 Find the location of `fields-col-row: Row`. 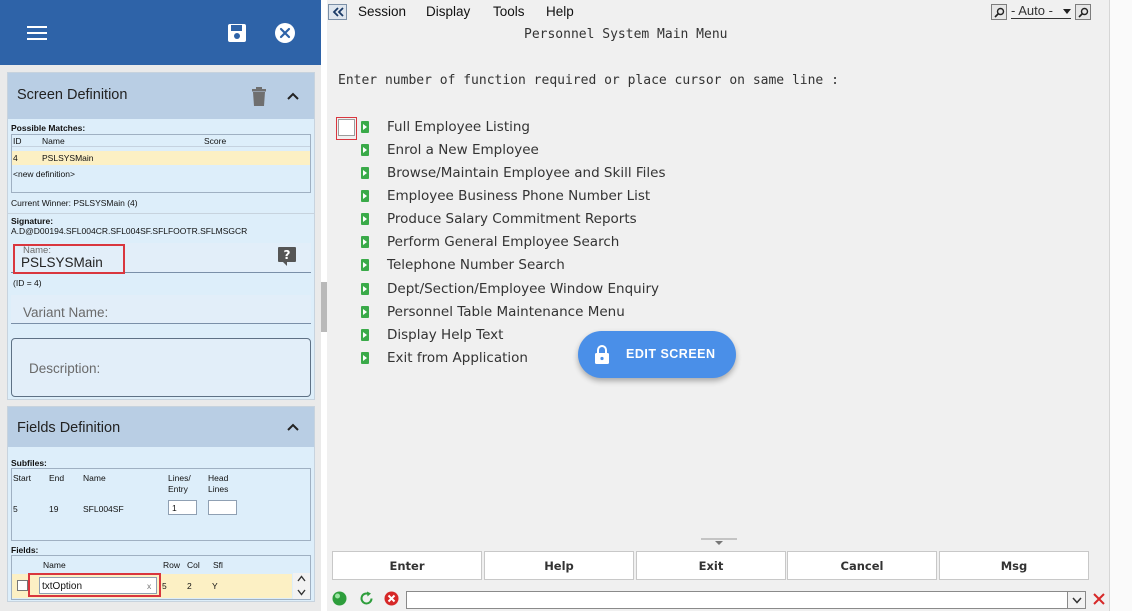

fields-col-row: Row is located at coordinates (172, 565).